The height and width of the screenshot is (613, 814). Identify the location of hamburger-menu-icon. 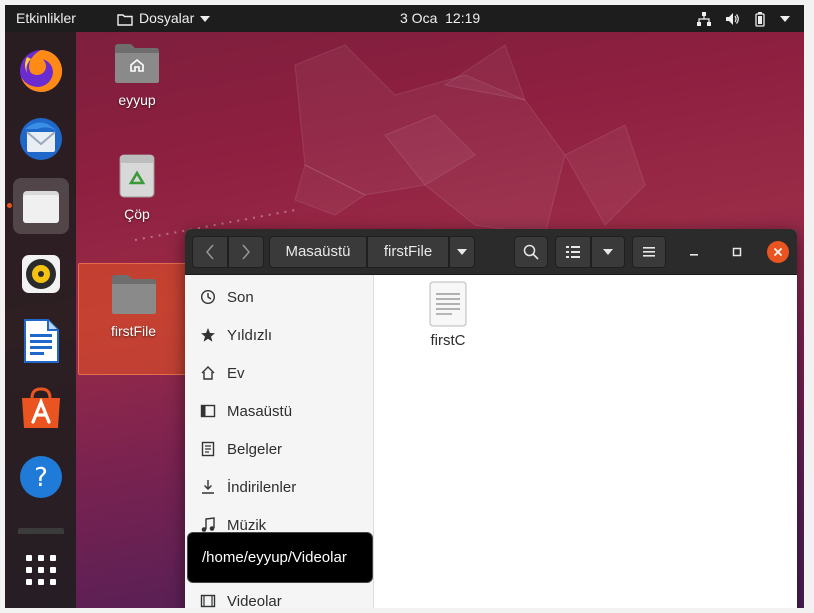
(649, 252).